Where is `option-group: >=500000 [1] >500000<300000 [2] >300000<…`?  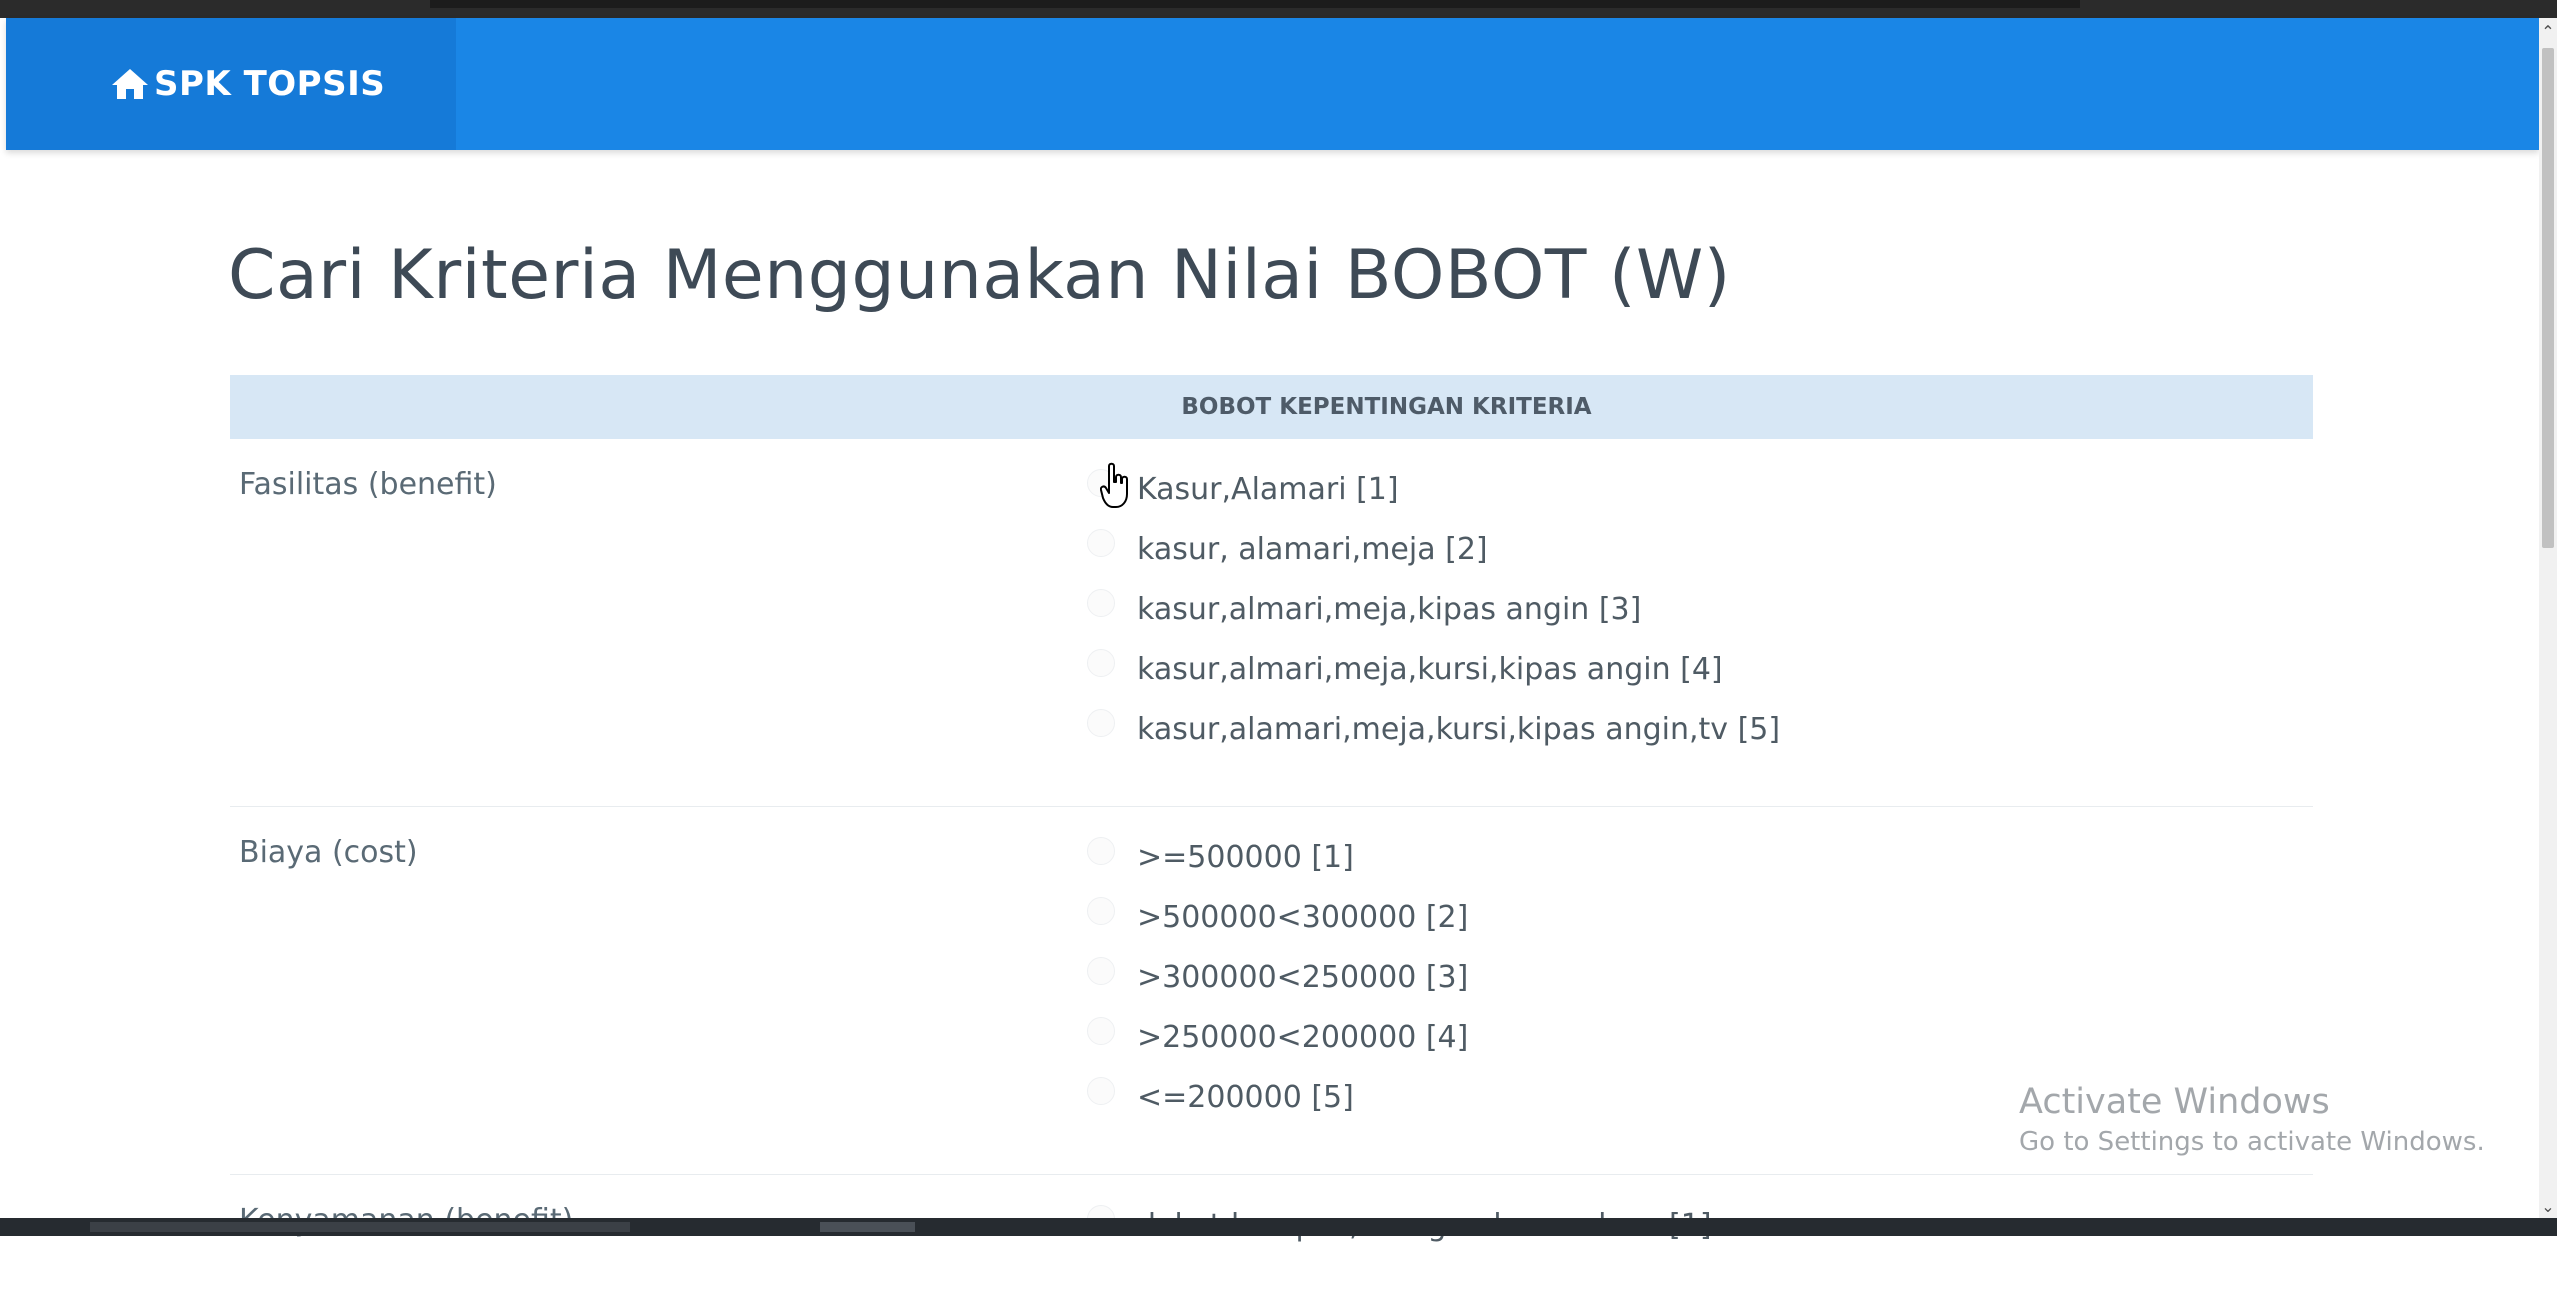 option-group: >=500000 [1] >500000<300000 [2] >300000<… is located at coordinates (1700, 967).